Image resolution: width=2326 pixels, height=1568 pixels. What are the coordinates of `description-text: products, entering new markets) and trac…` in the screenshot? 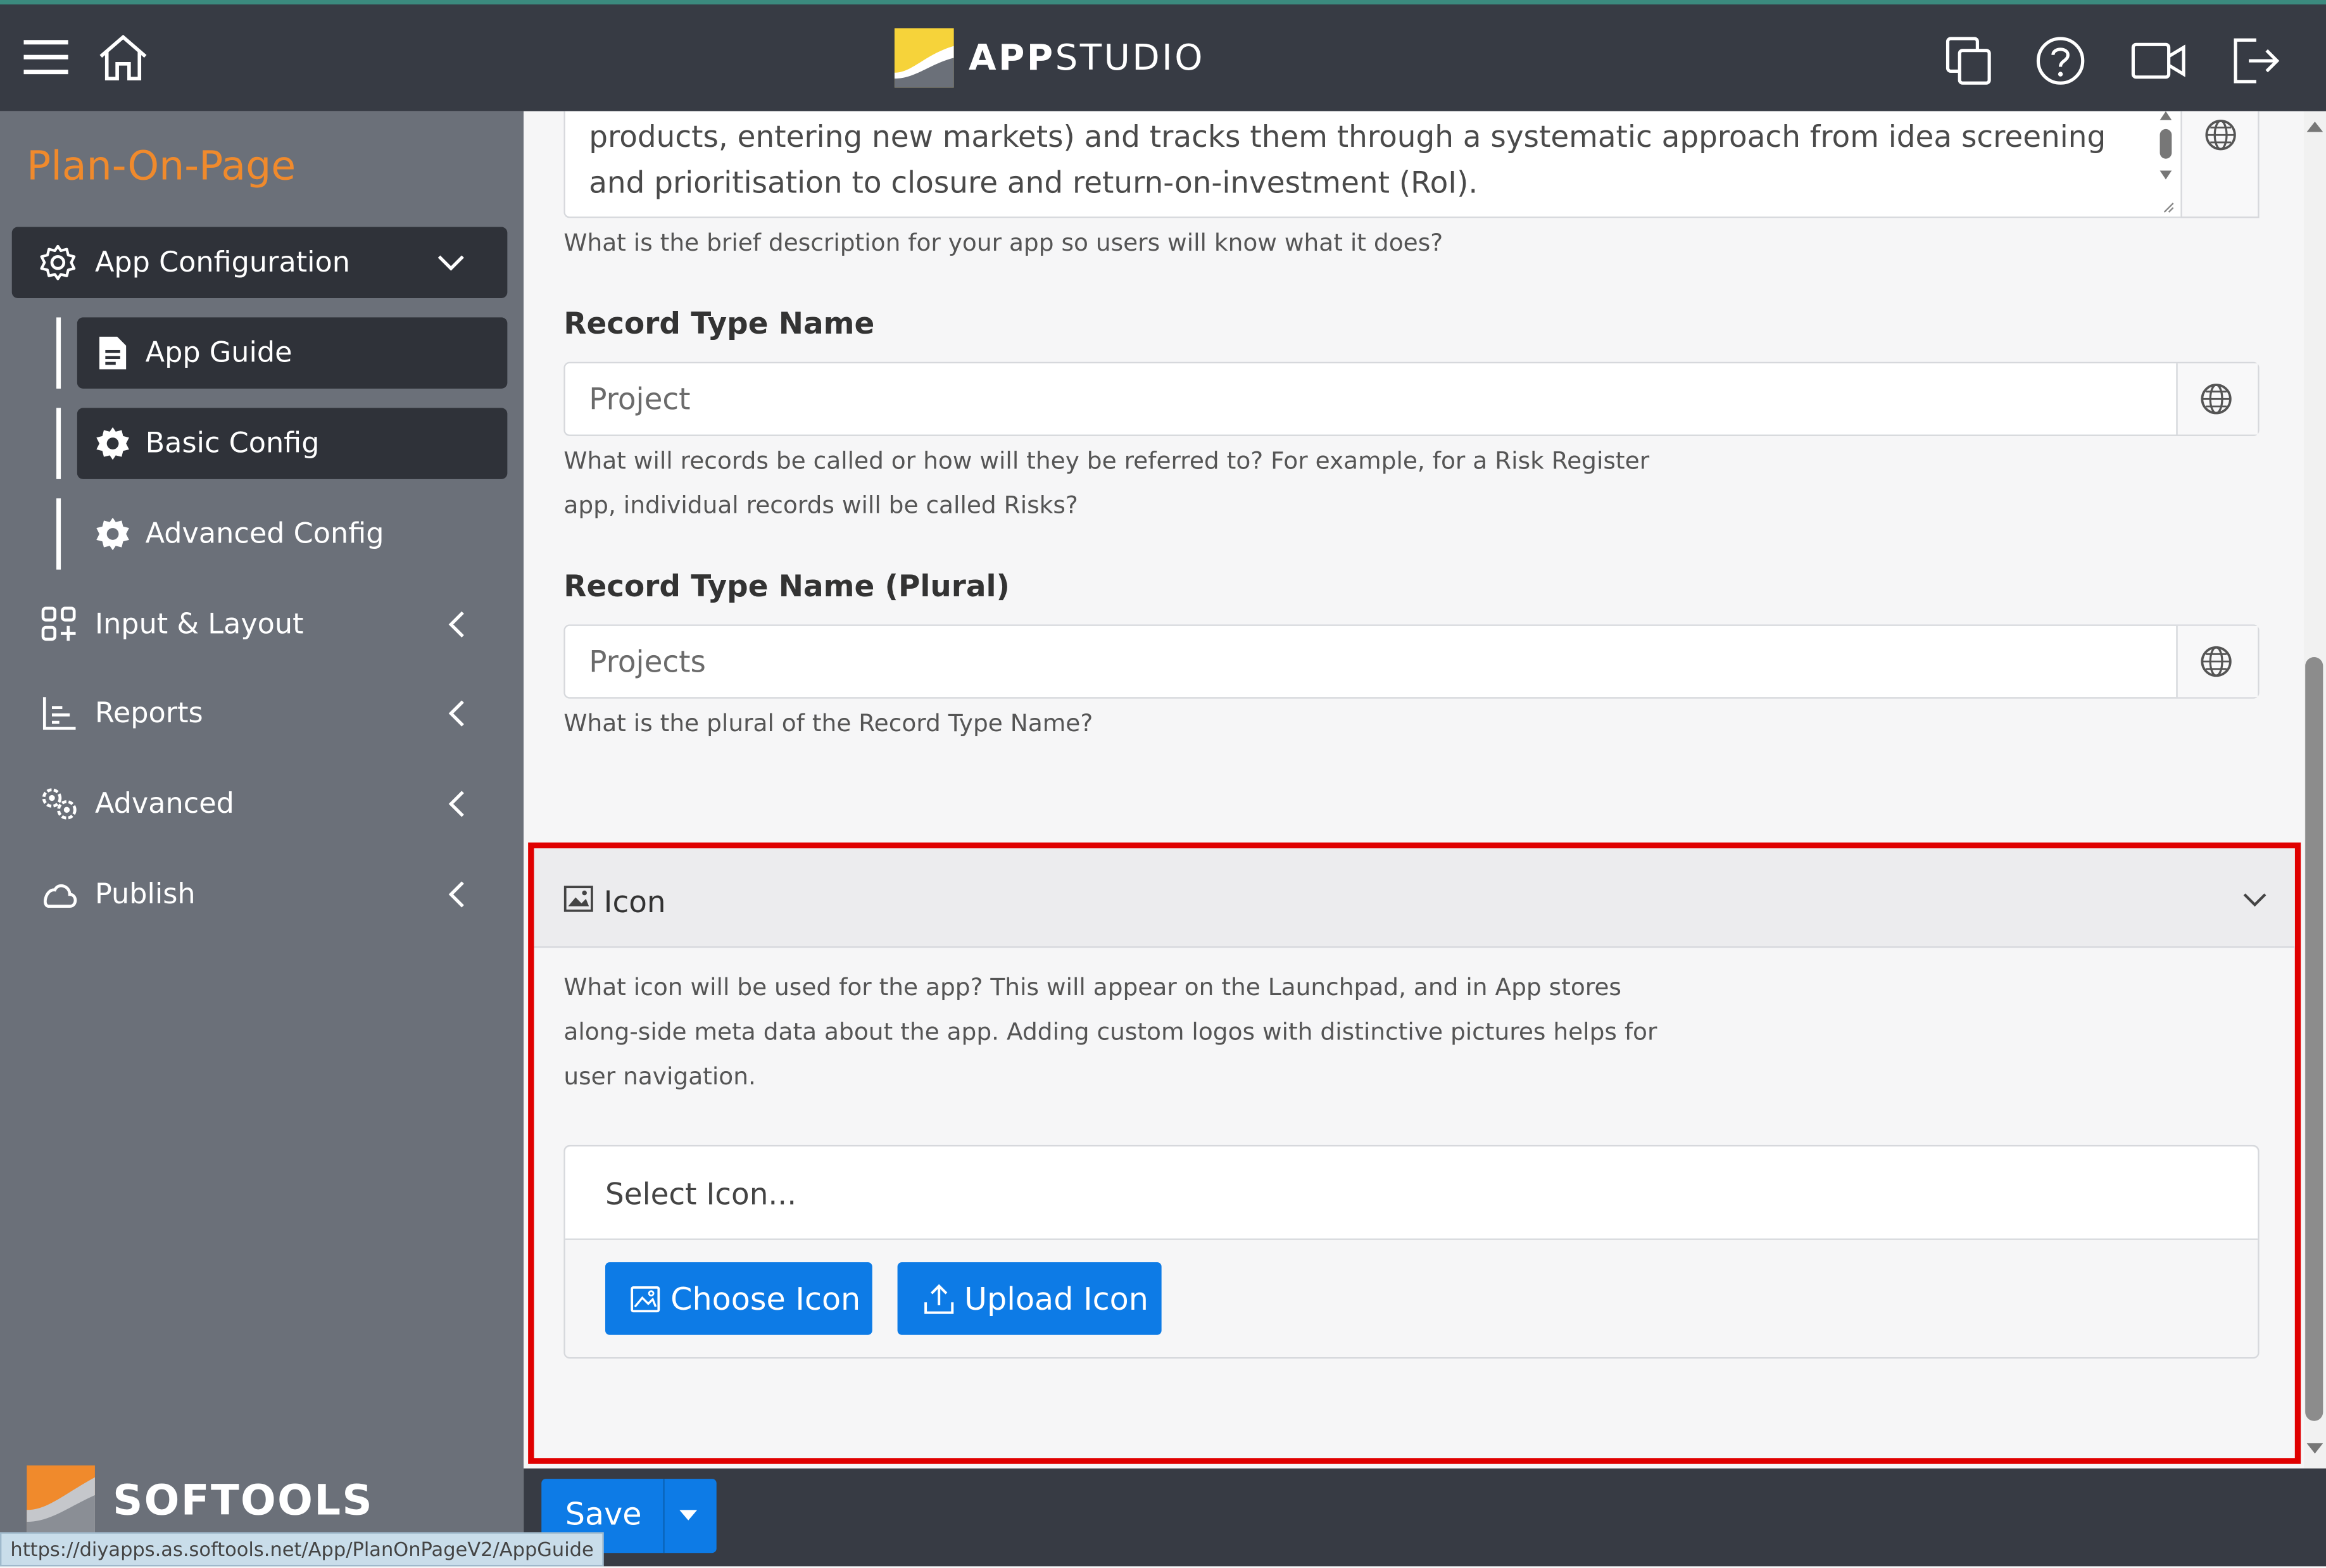 It's located at (1347, 159).